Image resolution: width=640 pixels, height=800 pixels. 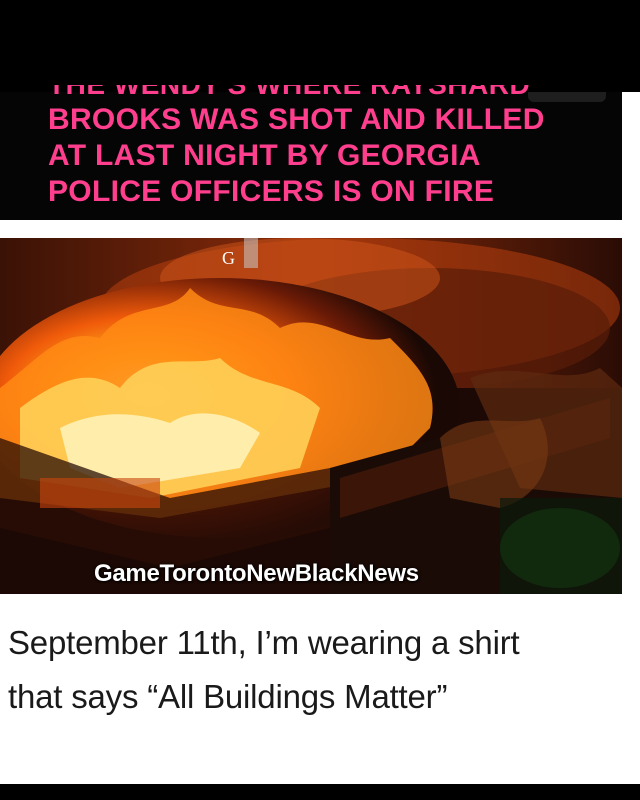 What do you see at coordinates (320, 46) in the screenshot?
I see `top-black-bar` at bounding box center [320, 46].